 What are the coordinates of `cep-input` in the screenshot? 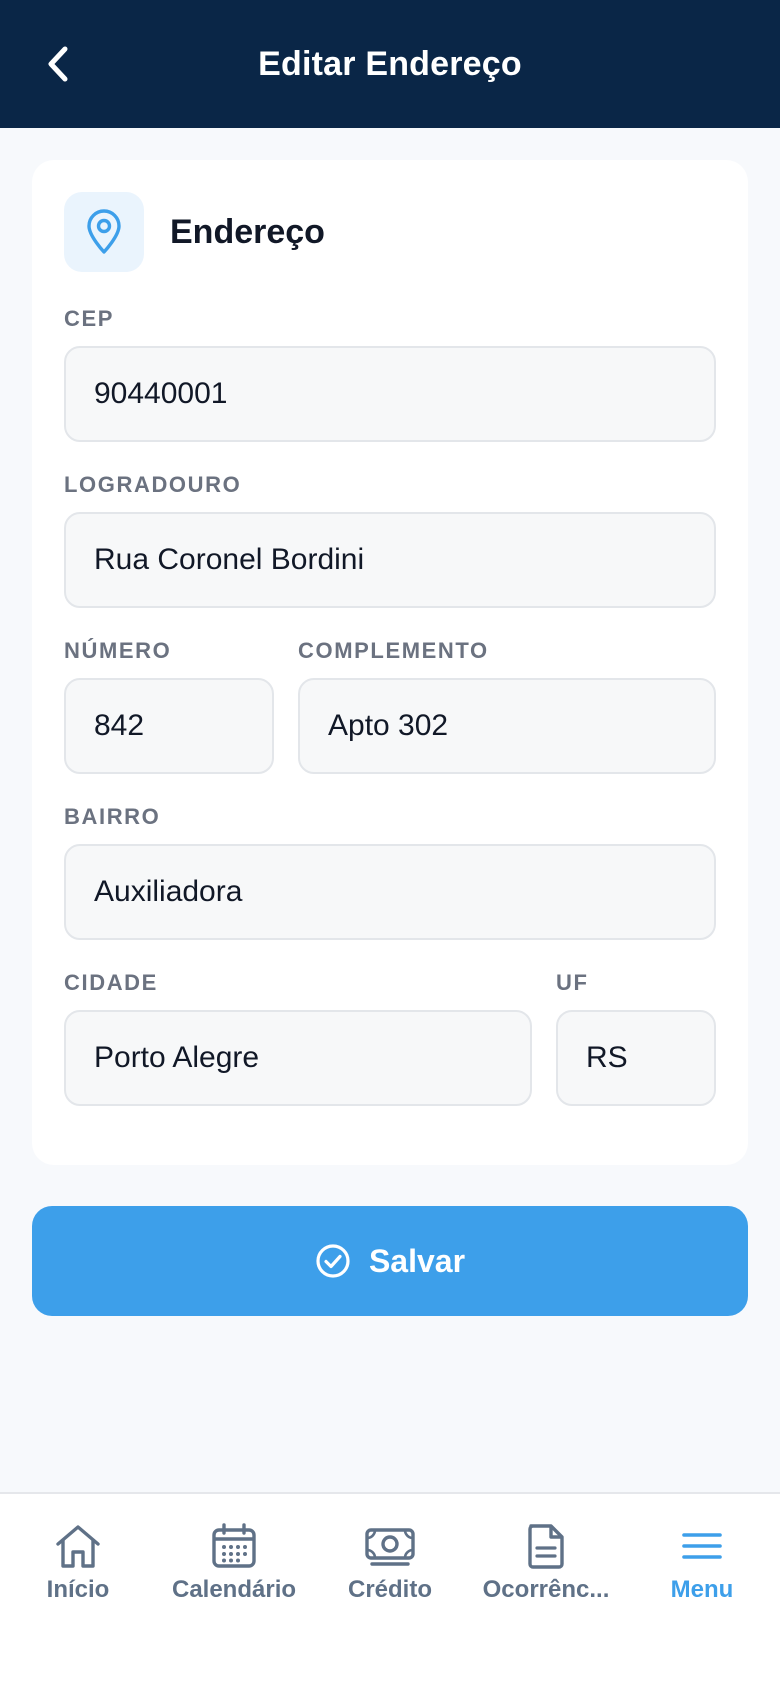 It's located at (390, 394).